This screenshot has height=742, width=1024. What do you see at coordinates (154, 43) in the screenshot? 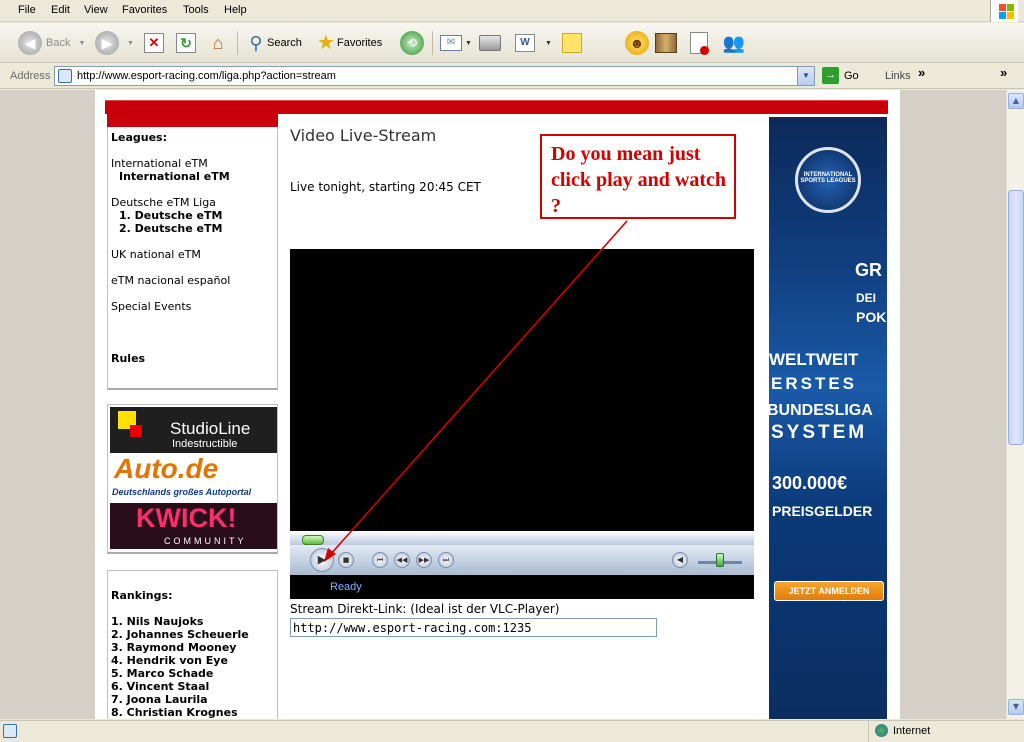
I see `stop-button: ✕` at bounding box center [154, 43].